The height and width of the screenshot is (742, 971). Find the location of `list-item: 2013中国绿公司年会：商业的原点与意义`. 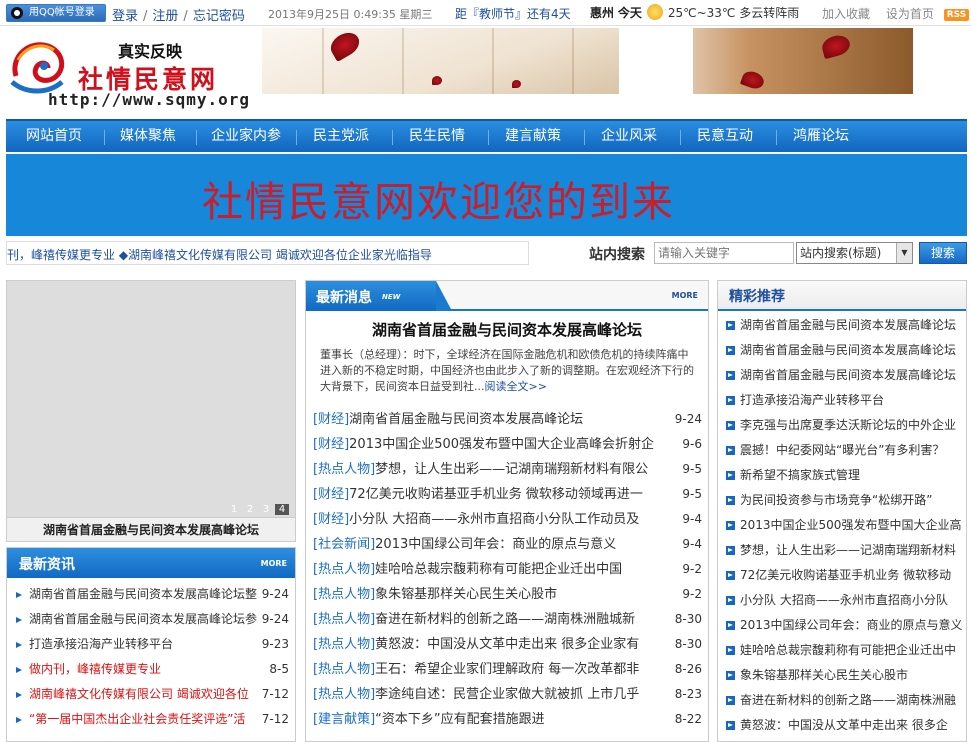

list-item: 2013中国绿公司年会：商业的原点与意义 is located at coordinates (842, 625).